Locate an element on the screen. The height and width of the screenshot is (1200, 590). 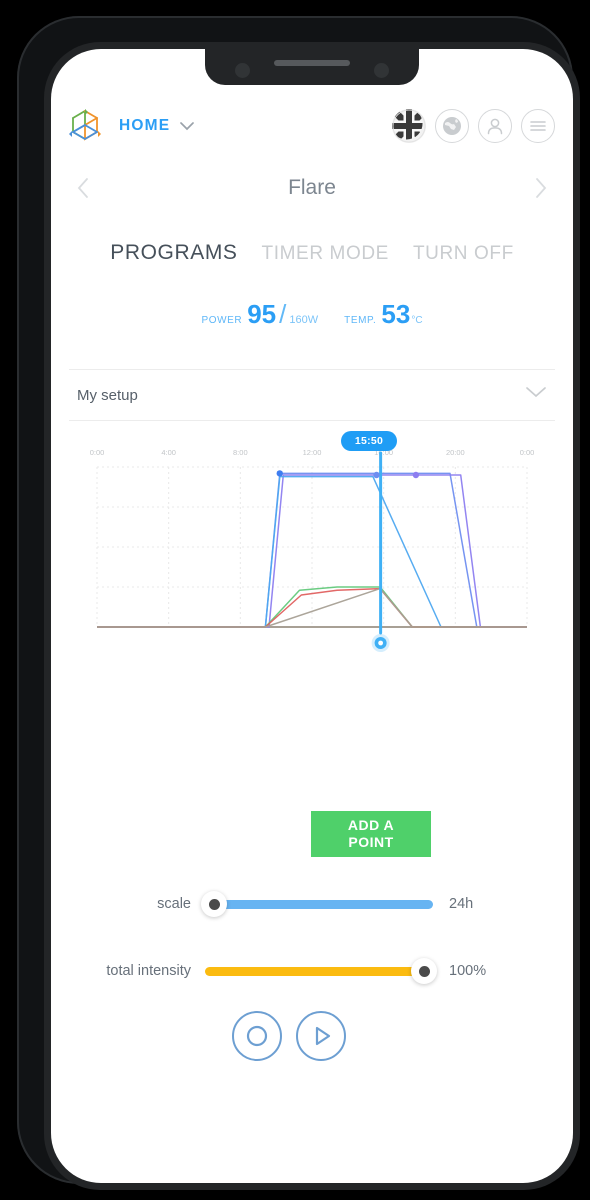
record-circle-icon is located at coordinates (257, 1036).